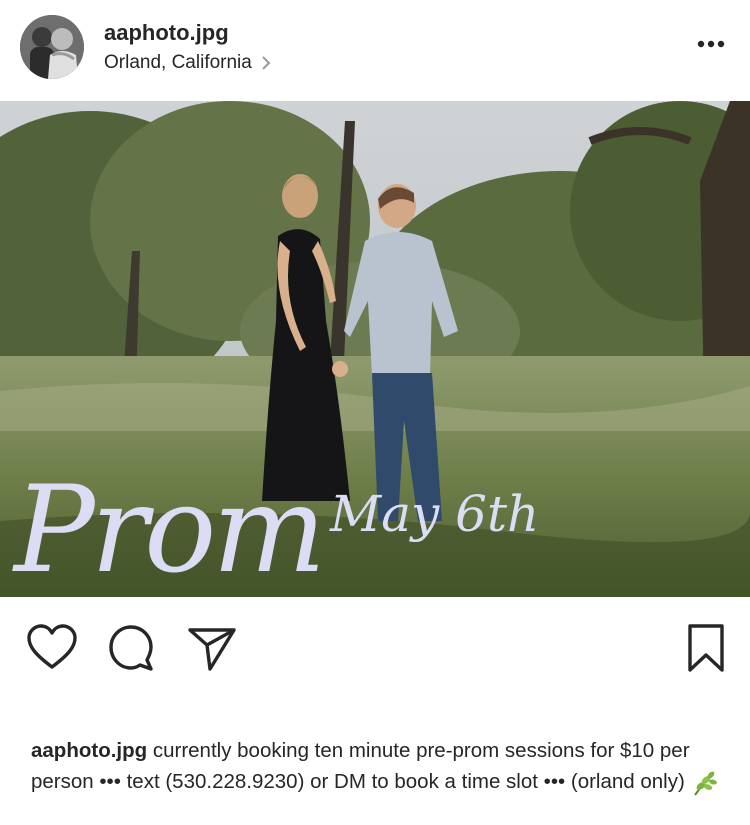  What do you see at coordinates (375, 645) in the screenshot?
I see `post-actions` at bounding box center [375, 645].